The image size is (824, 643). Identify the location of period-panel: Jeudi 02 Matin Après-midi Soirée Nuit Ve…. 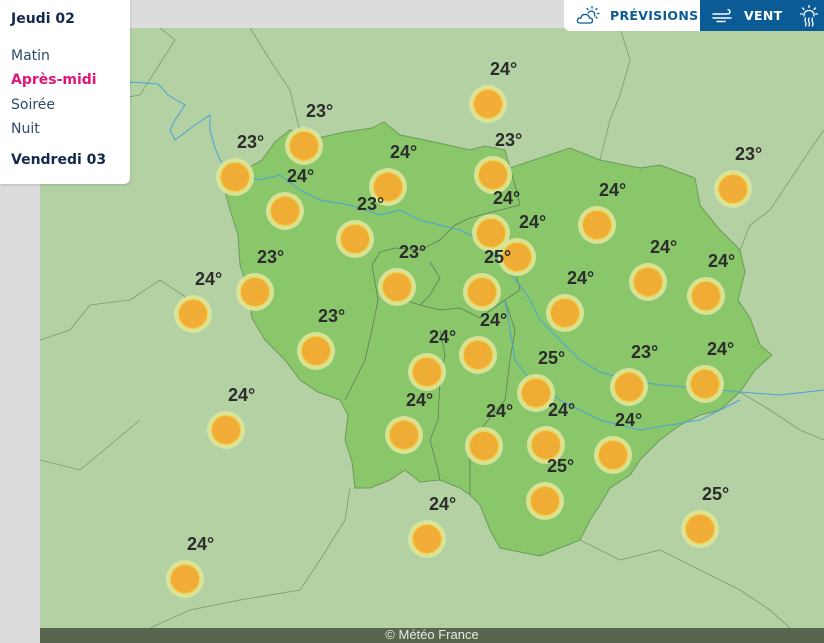
(65, 92).